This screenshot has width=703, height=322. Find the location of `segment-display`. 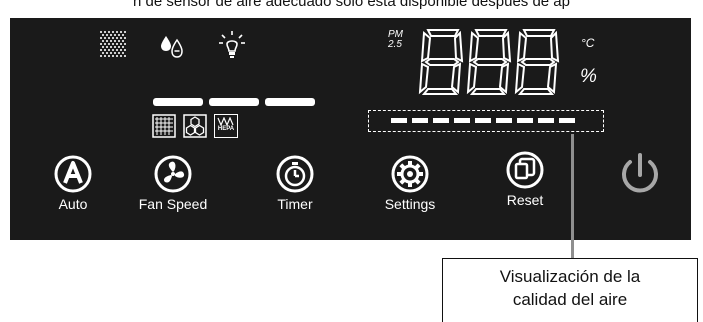

segment-display is located at coordinates (493, 61).